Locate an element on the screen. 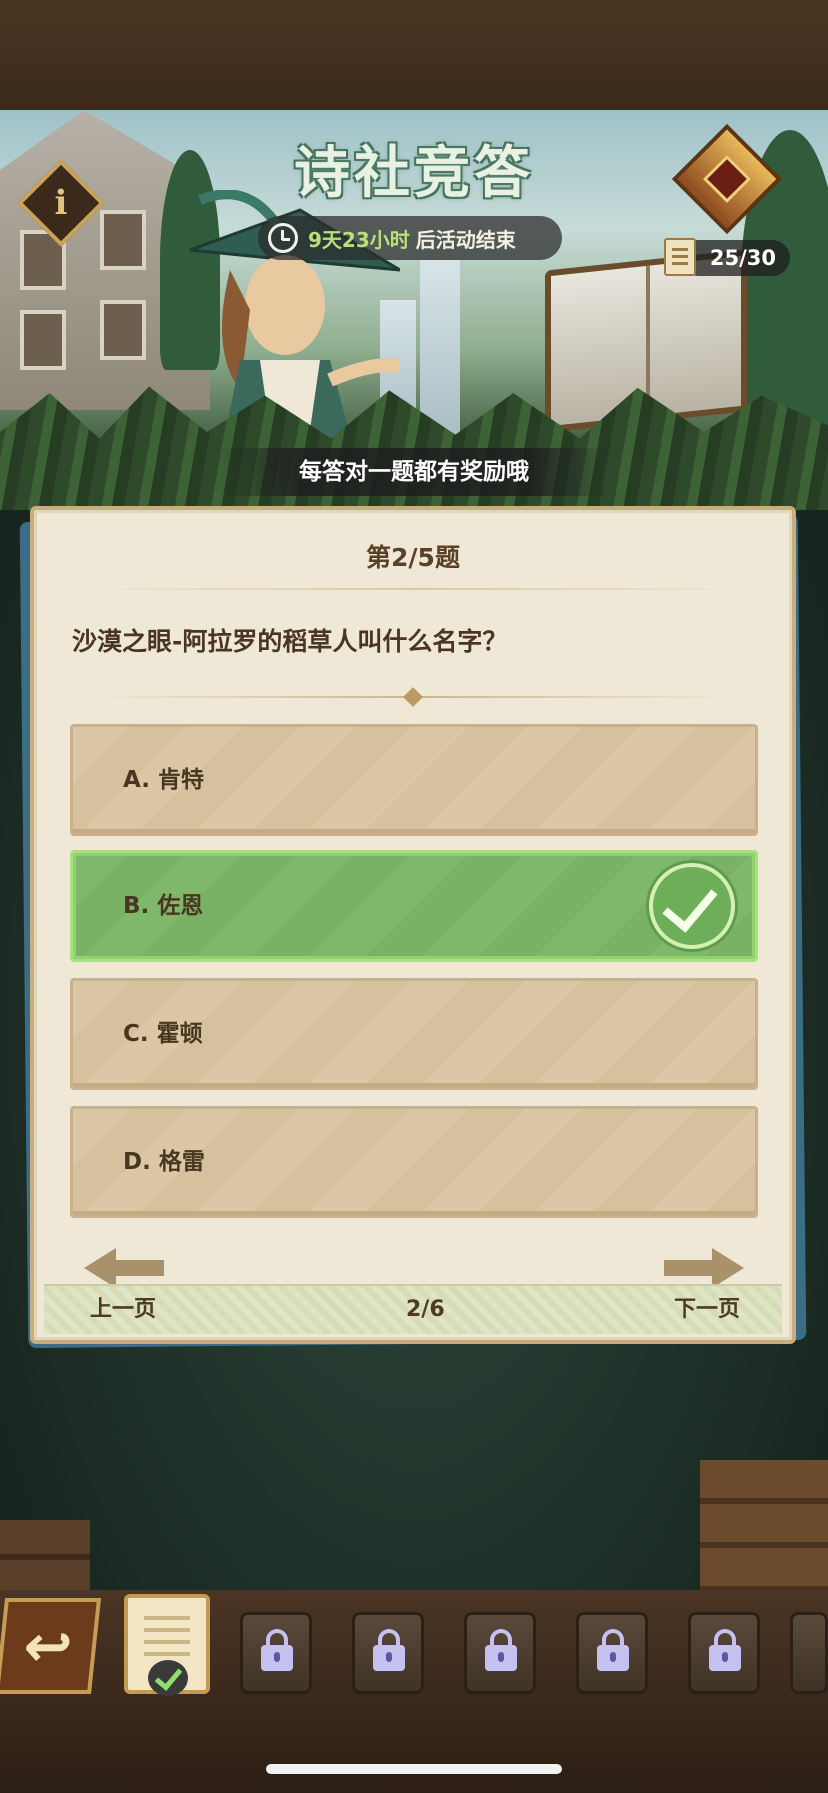 This screenshot has width=828, height=1793. timer-value: 9天23小时 is located at coordinates (359, 239).